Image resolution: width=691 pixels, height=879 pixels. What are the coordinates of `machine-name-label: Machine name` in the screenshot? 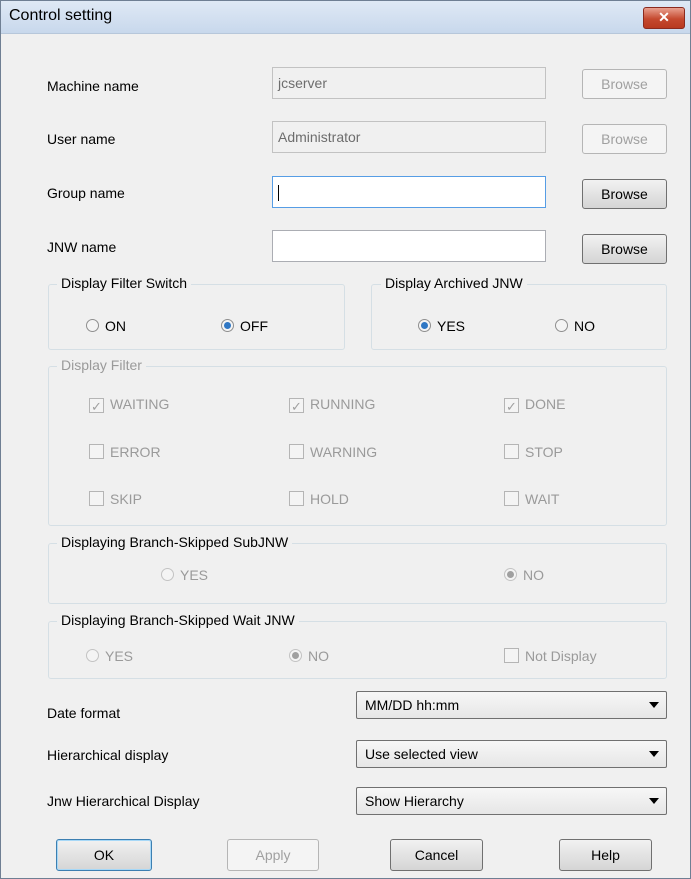 It's located at (93, 86).